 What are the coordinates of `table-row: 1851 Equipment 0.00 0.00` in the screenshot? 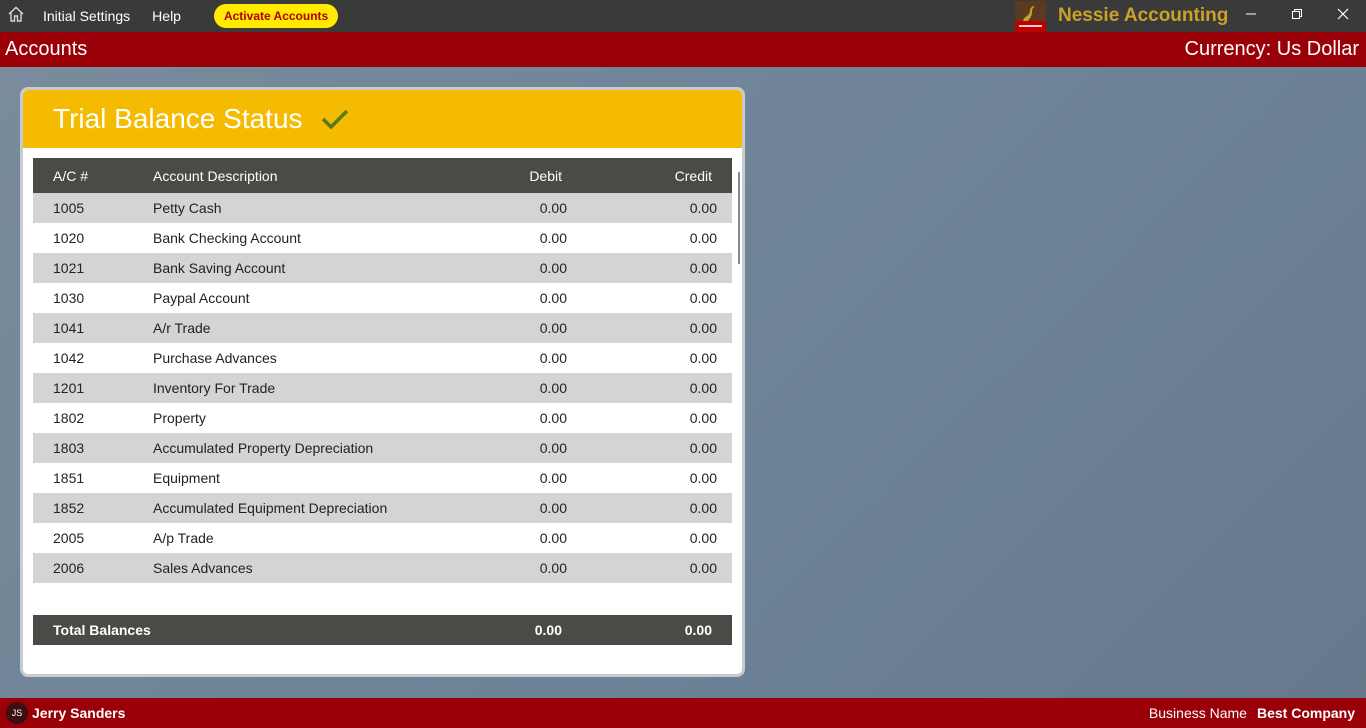 It's located at (382, 478).